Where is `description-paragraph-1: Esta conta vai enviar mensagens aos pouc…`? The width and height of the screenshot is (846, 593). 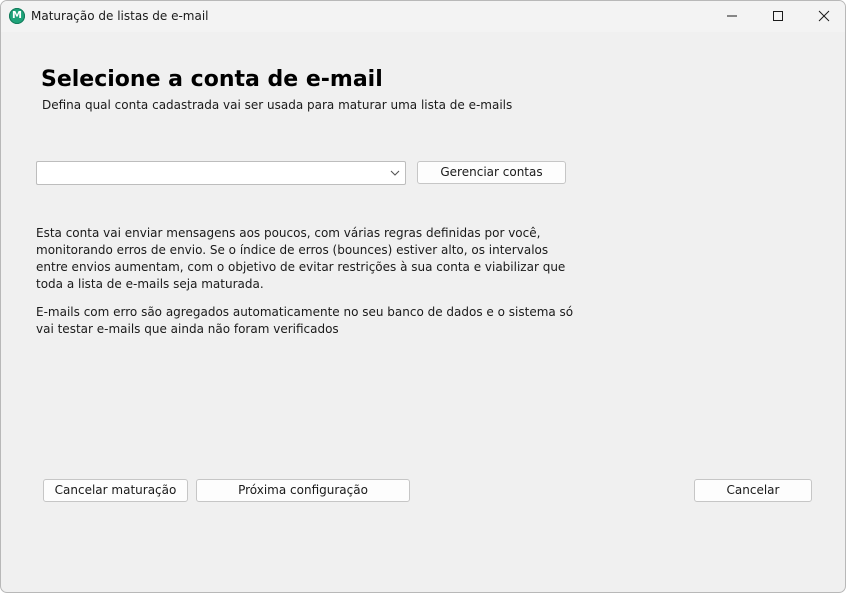 description-paragraph-1: Esta conta vai enviar mensagens aos pouc… is located at coordinates (306, 259).